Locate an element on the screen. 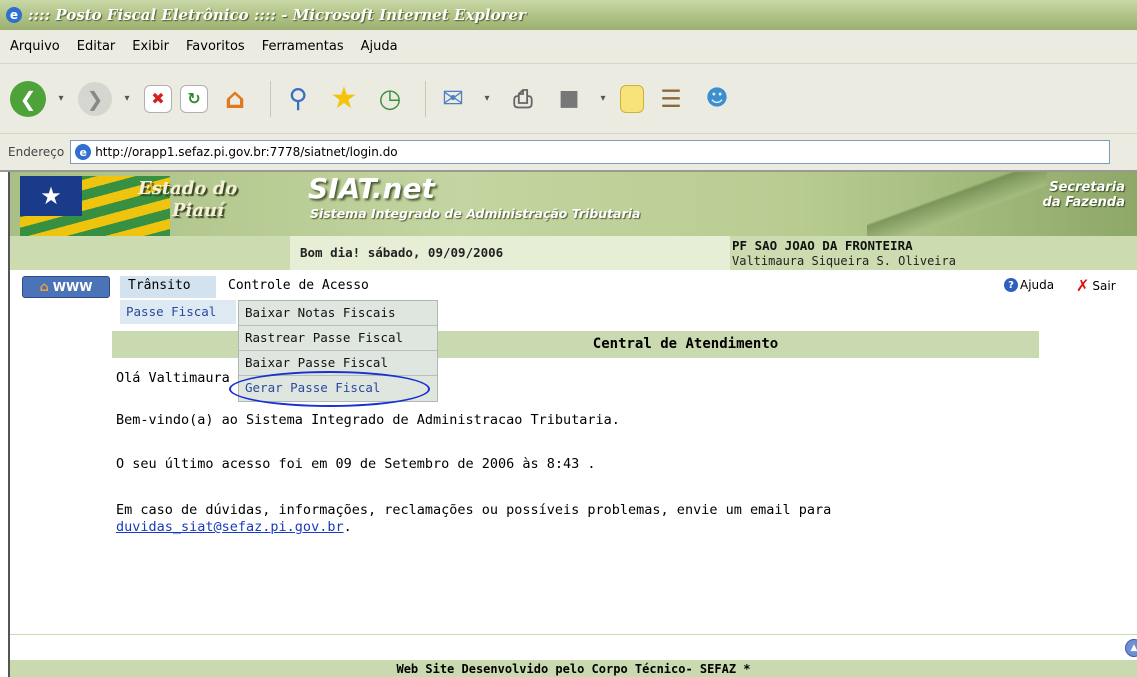 The width and height of the screenshot is (1137, 677). secretaria-logo: Secretaria da Fazenda is located at coordinates (1084, 195).